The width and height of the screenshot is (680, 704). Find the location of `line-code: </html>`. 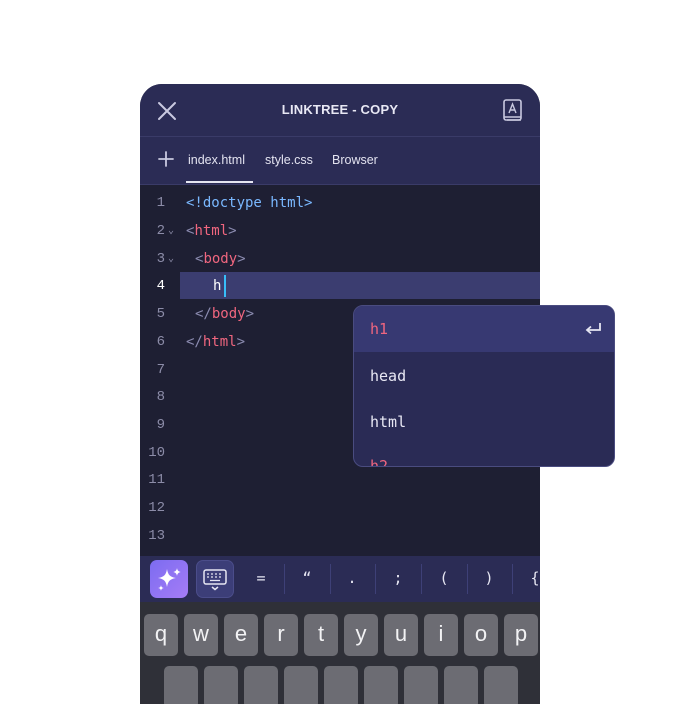

line-code: </html> is located at coordinates (216, 342).